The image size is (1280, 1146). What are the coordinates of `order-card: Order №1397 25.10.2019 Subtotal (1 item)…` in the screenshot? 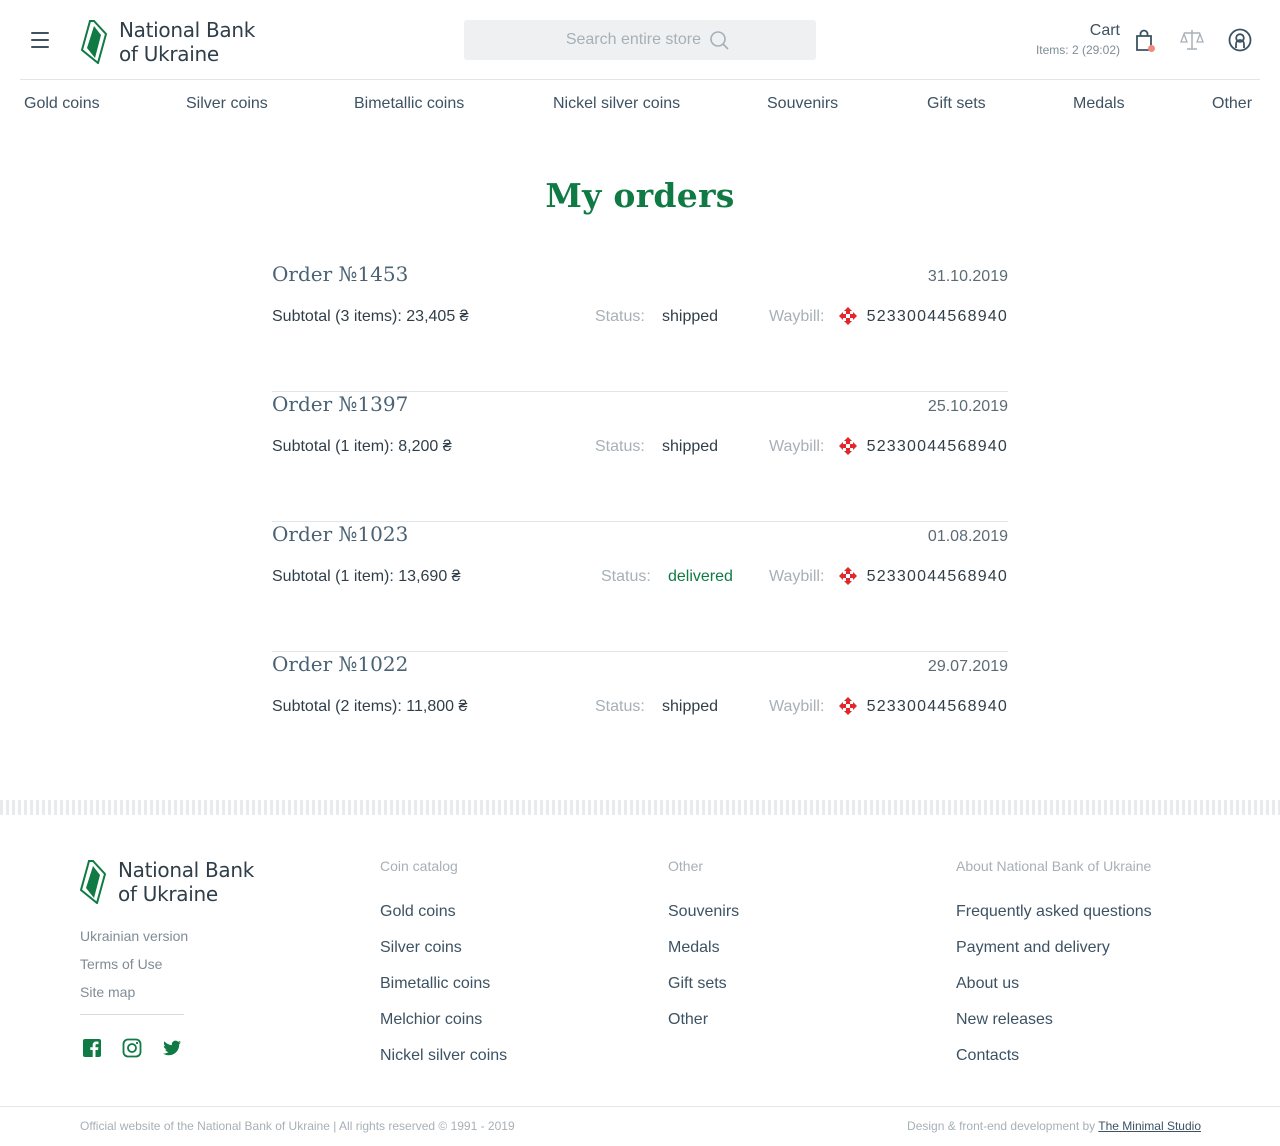 It's located at (640, 457).